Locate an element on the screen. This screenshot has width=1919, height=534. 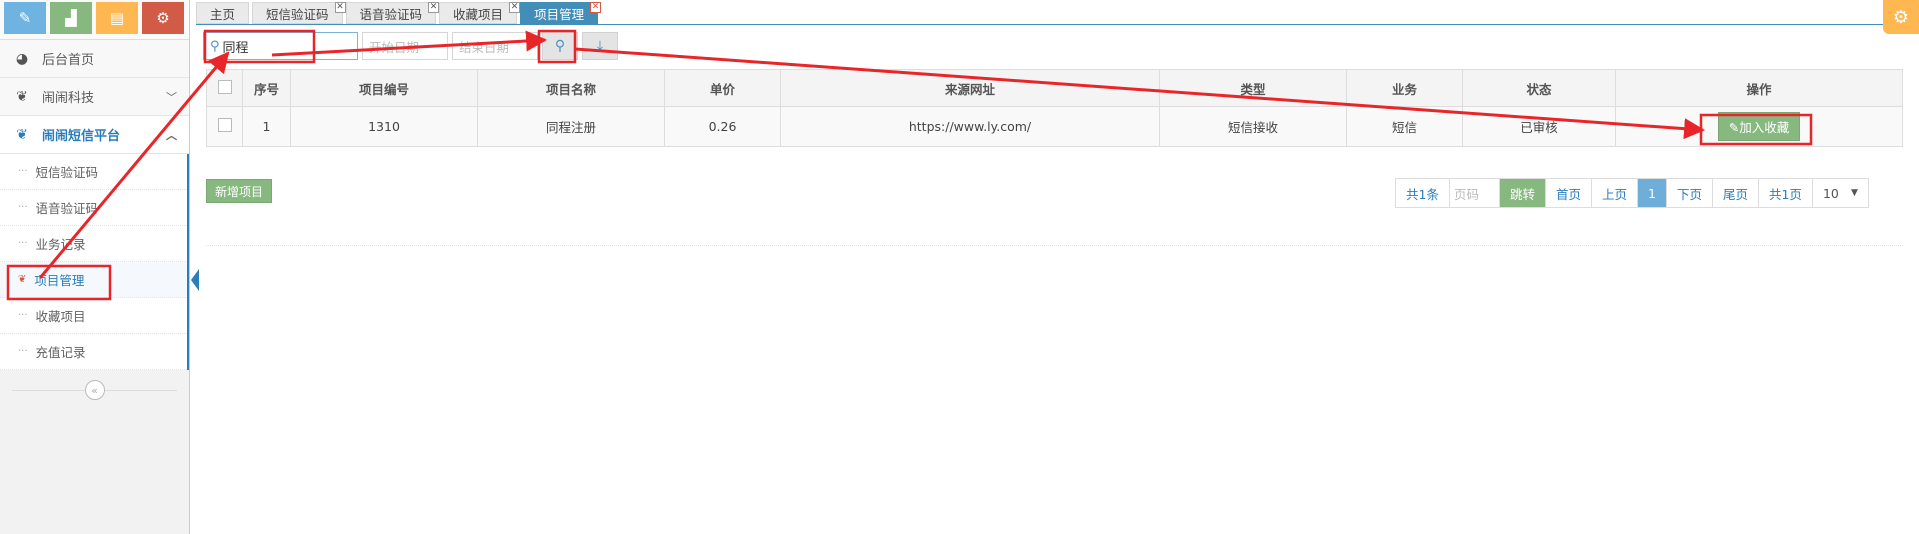
row-select-cell is located at coordinates (224, 126).